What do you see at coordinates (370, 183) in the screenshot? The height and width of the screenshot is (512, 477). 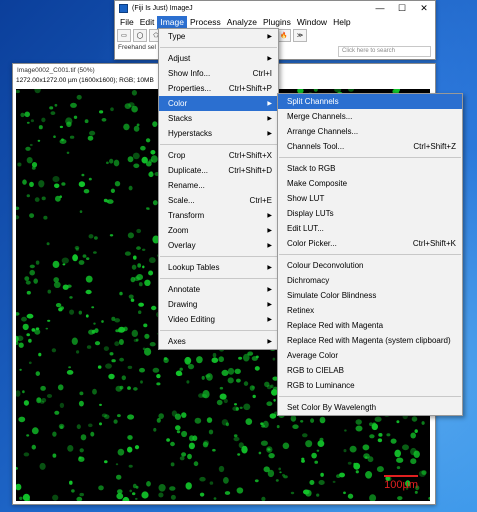 I see `menu-item-make-composite: Make Composite` at bounding box center [370, 183].